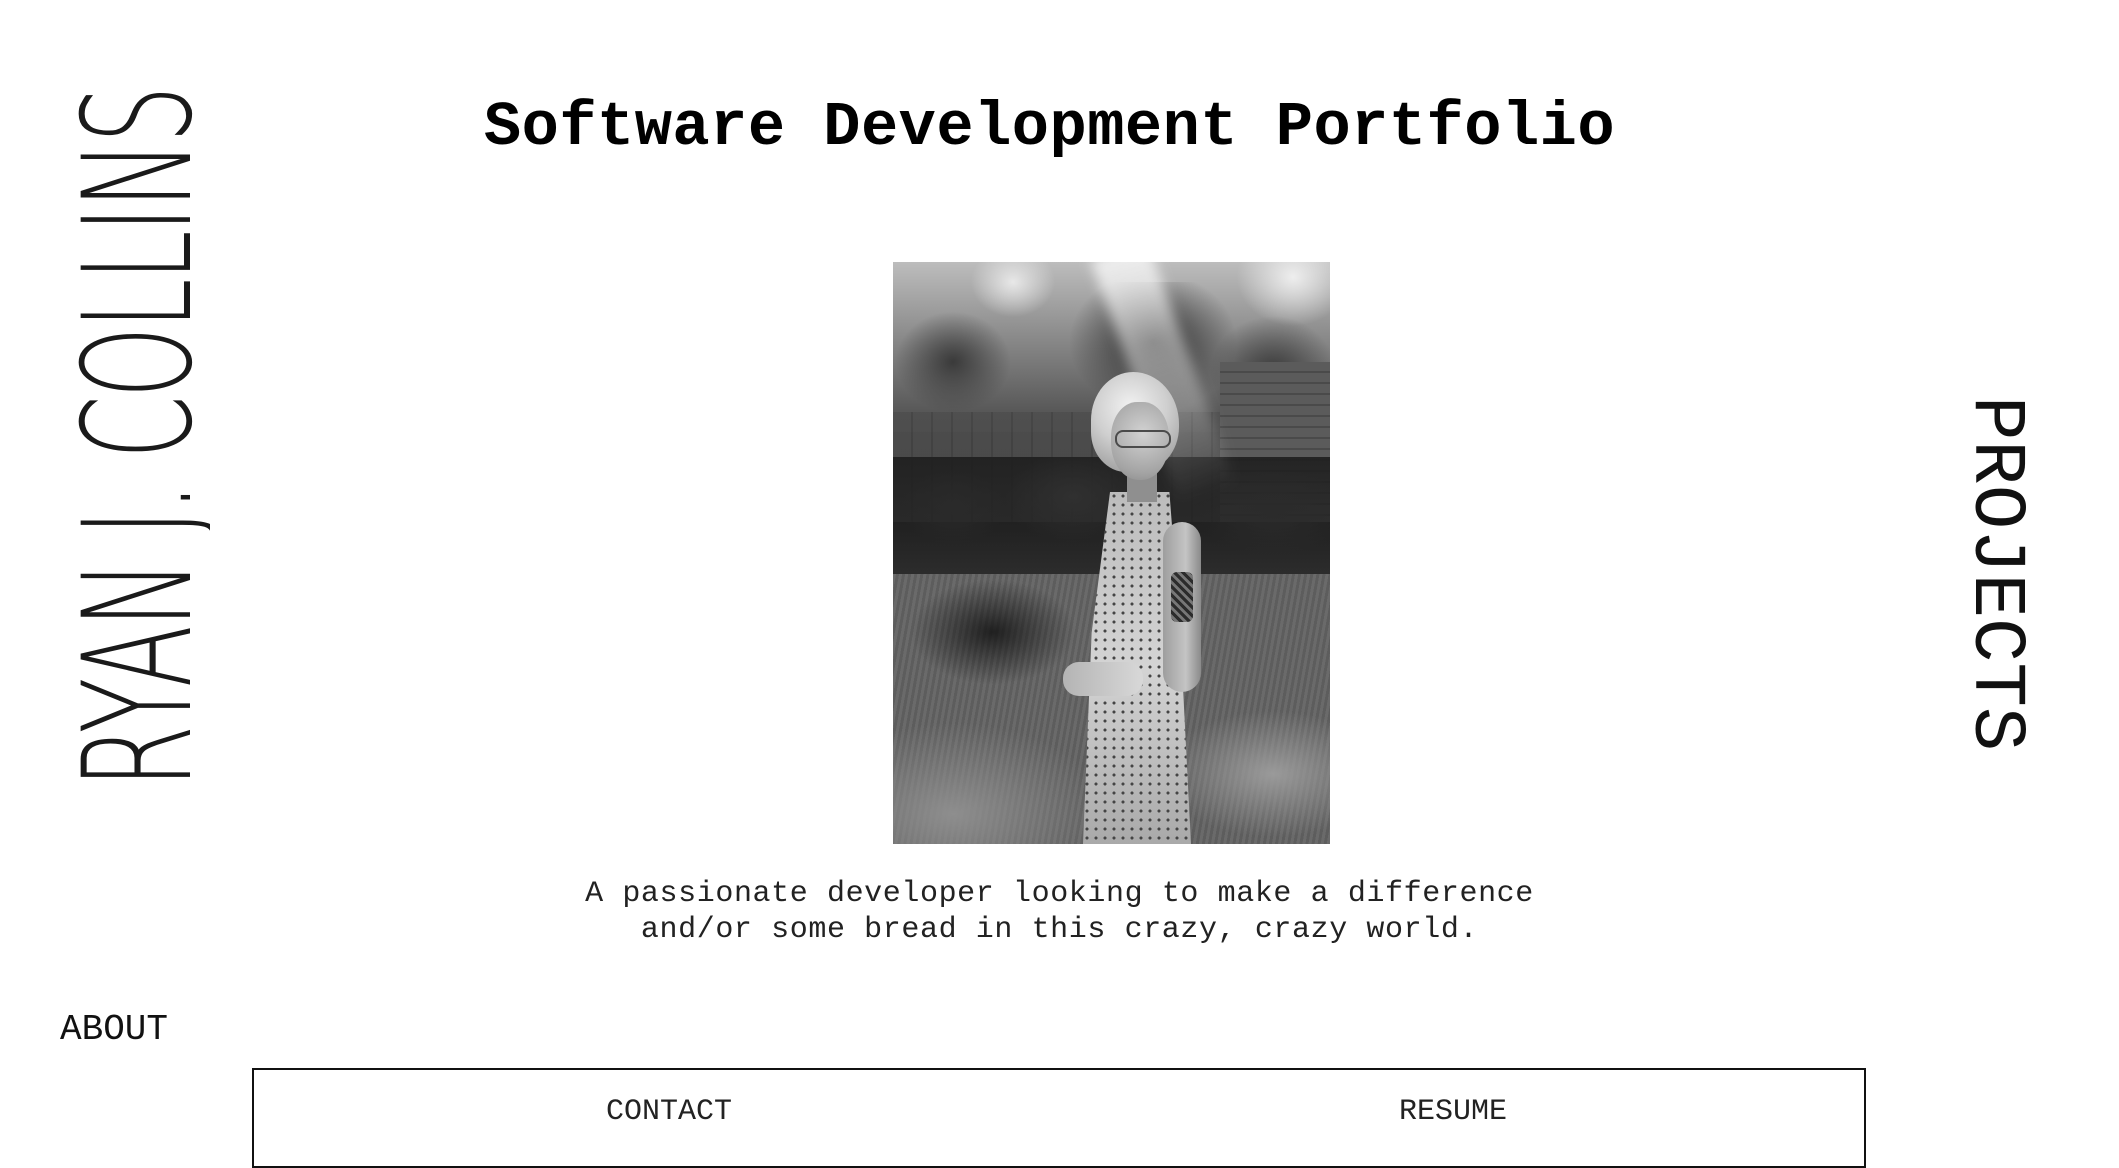  What do you see at coordinates (1103, 679) in the screenshot?
I see `photo-hands` at bounding box center [1103, 679].